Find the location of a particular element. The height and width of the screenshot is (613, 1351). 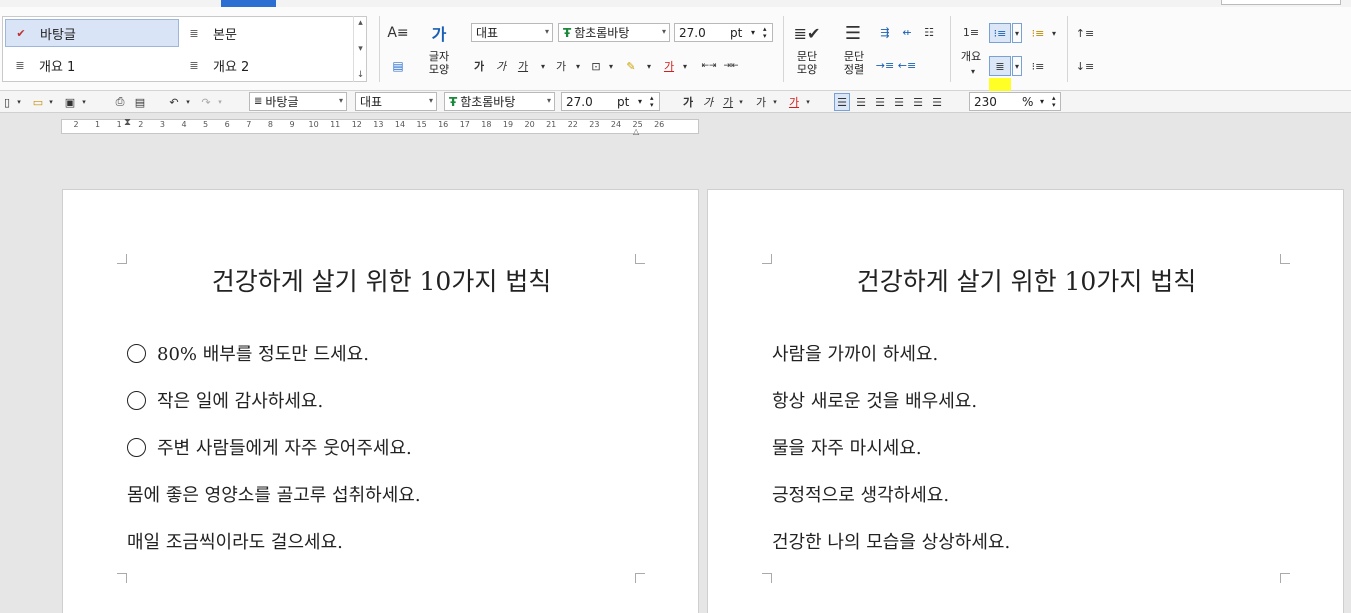

numbered-list-icon: ≣ is located at coordinates (1000, 66).